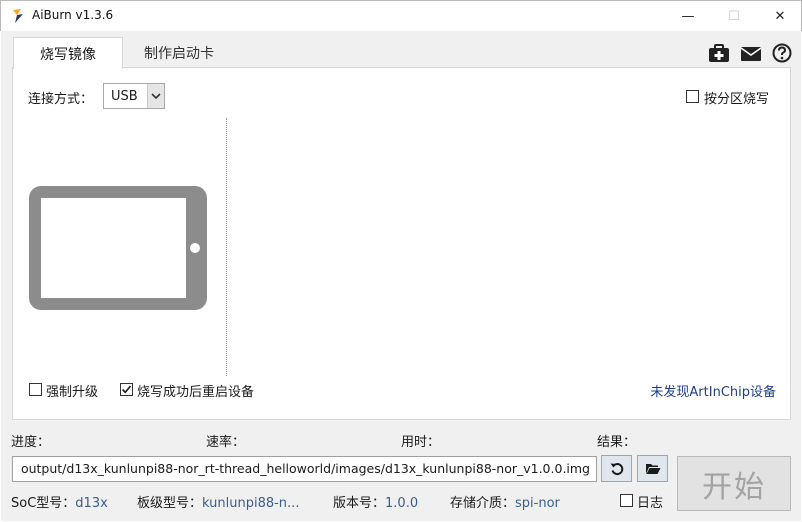  What do you see at coordinates (359, 503) in the screenshot?
I see `version-label: 版本号：` at bounding box center [359, 503].